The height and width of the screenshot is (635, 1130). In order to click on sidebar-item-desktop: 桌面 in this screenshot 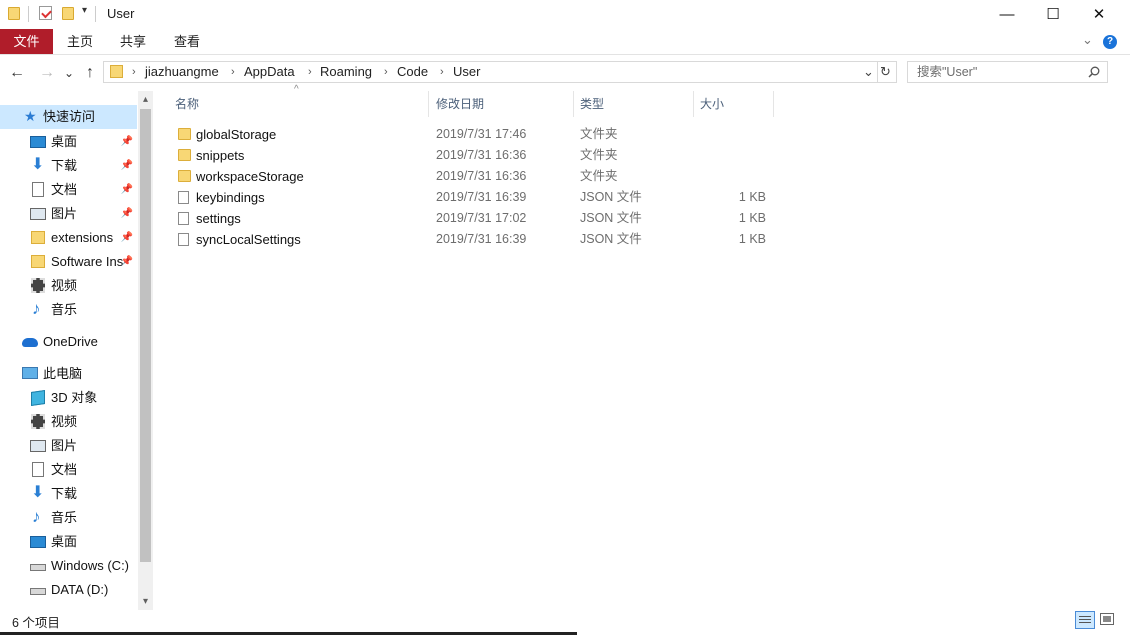, I will do `click(68, 542)`.